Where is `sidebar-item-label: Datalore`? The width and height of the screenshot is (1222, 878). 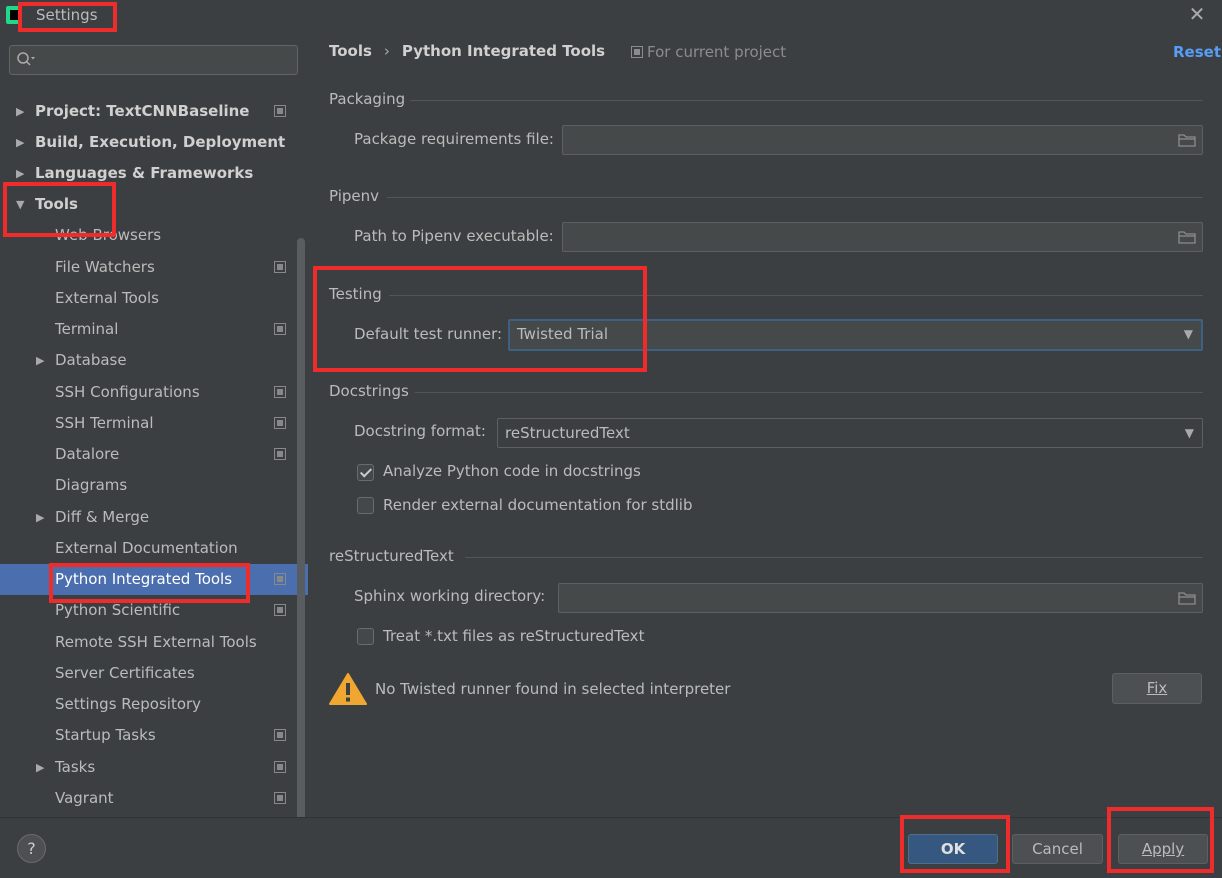 sidebar-item-label: Datalore is located at coordinates (87, 454).